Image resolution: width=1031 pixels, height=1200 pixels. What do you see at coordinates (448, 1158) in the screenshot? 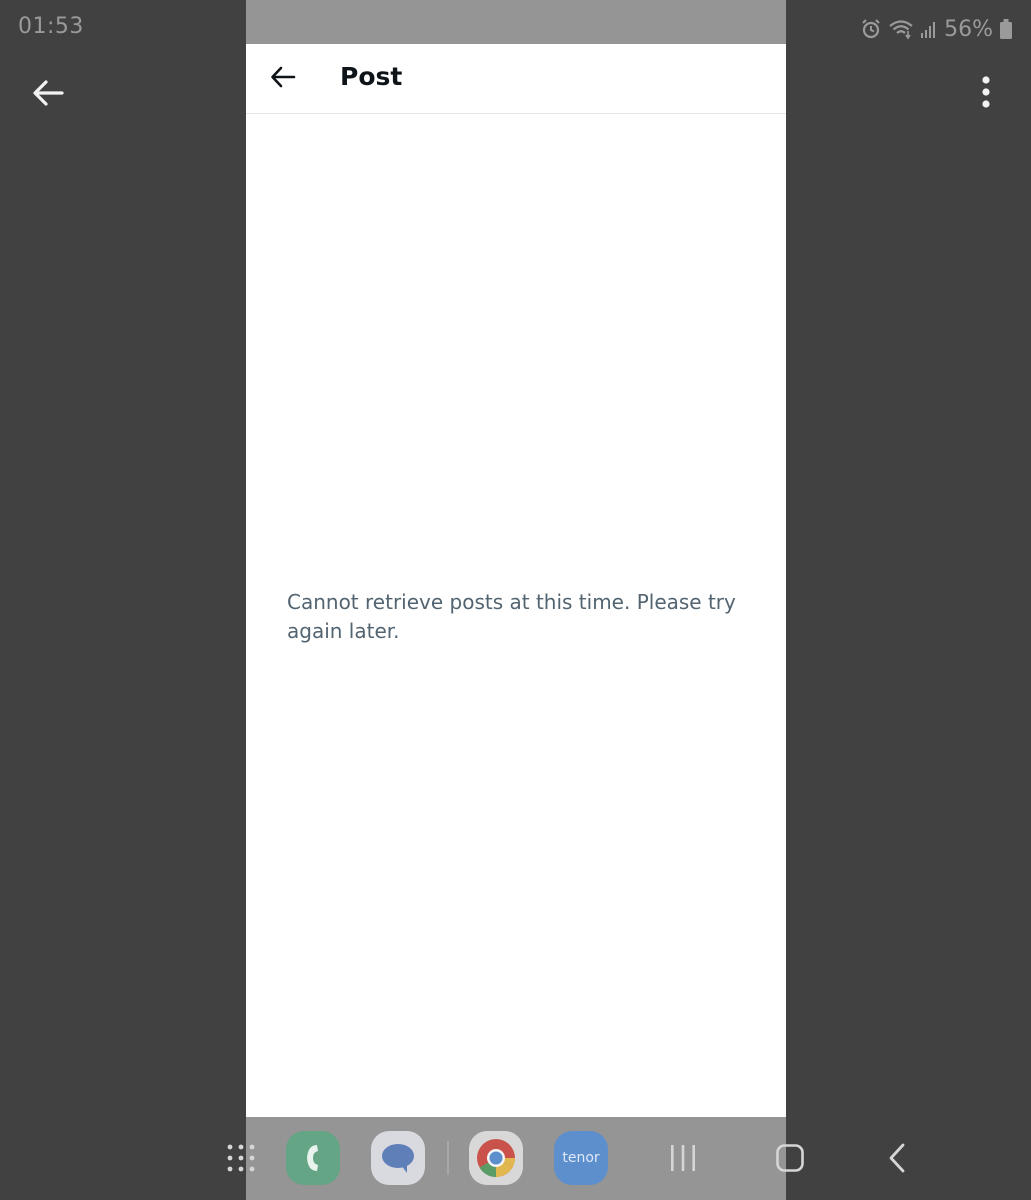
I see `dock-divider` at bounding box center [448, 1158].